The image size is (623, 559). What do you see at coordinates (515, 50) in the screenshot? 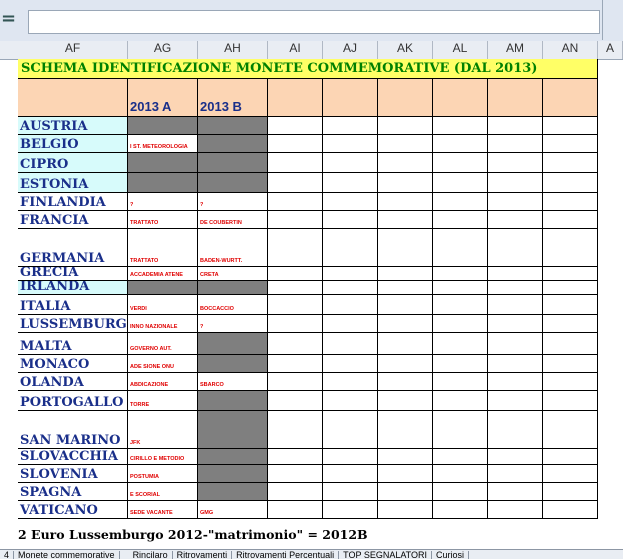
I see `column-header-am: AM` at bounding box center [515, 50].